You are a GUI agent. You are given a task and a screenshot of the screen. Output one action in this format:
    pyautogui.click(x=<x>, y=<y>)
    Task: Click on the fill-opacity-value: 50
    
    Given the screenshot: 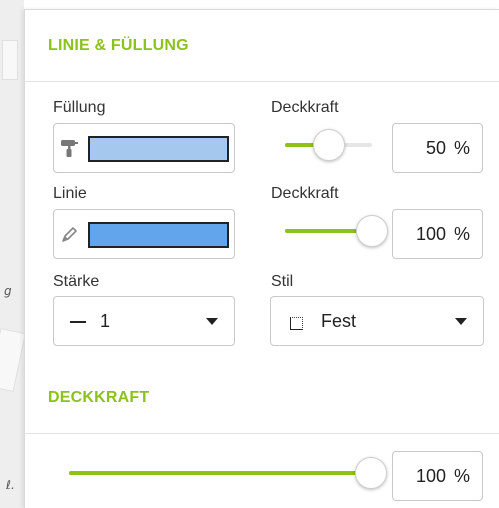 What is the action you would take?
    pyautogui.click(x=435, y=147)
    